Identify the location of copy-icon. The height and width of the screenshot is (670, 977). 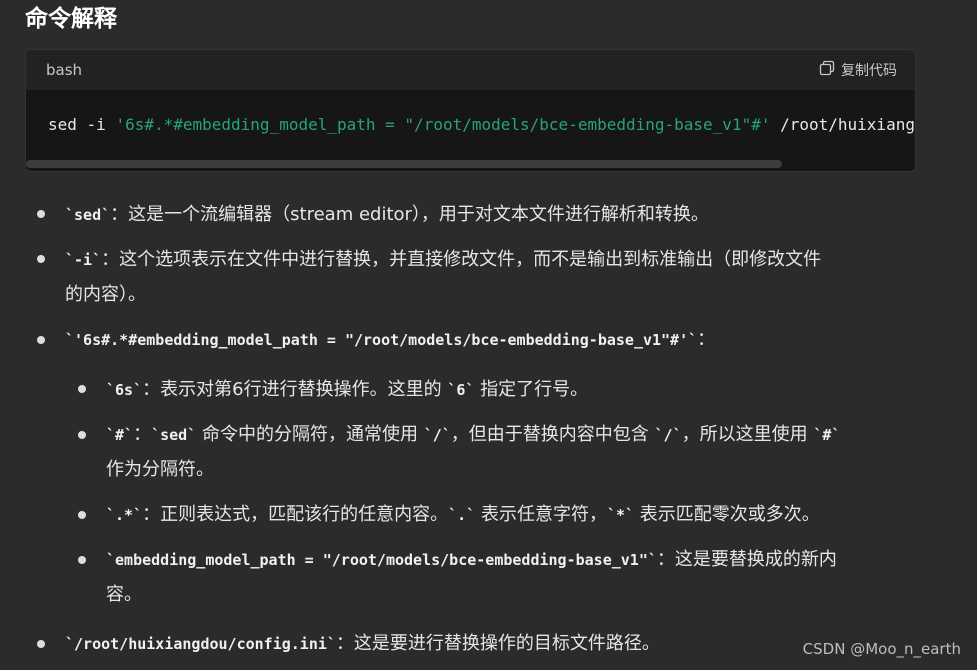
(827, 70).